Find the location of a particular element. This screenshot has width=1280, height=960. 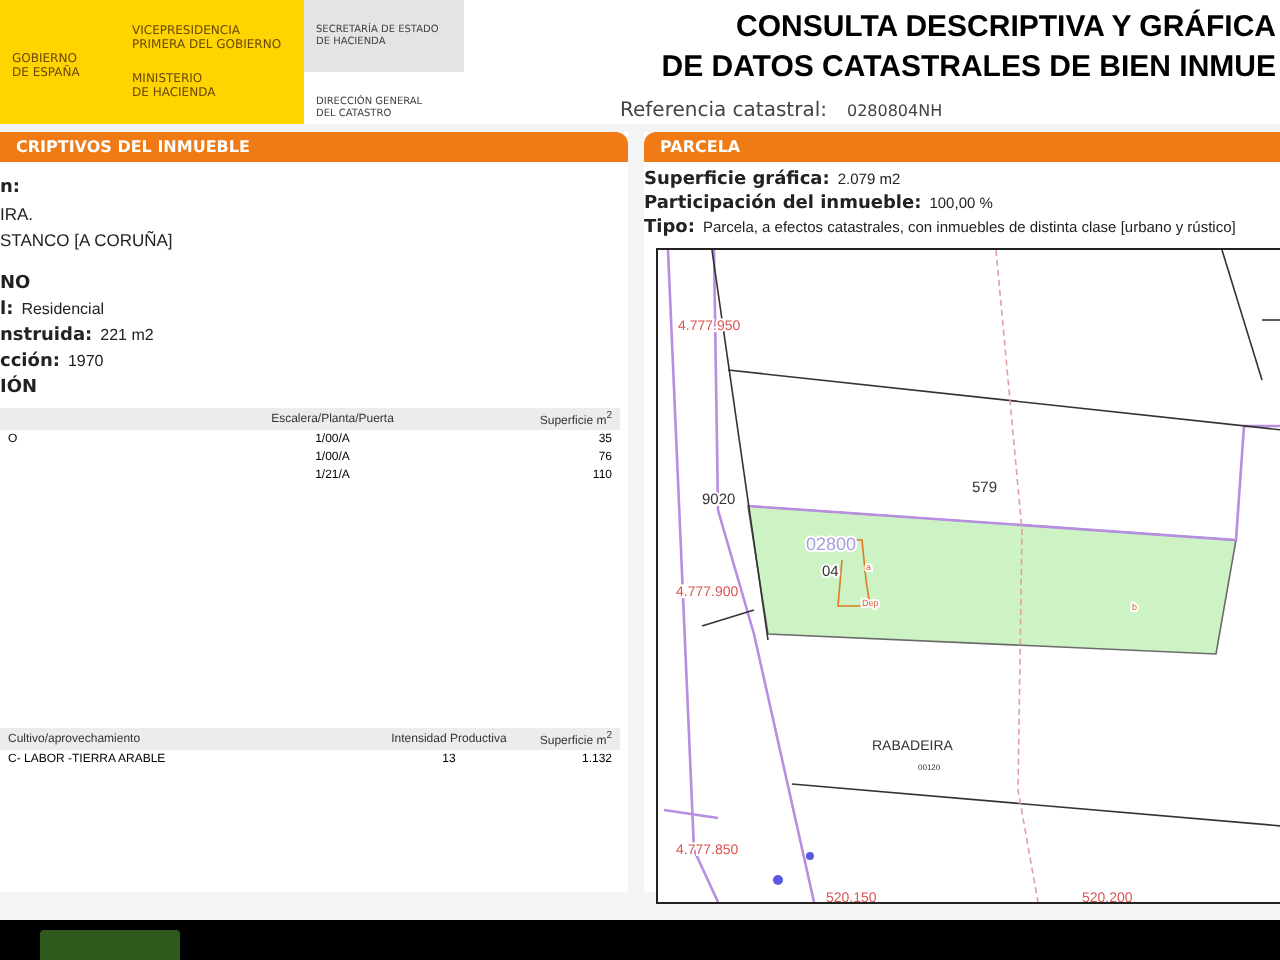

field-label: IÓN is located at coordinates (19, 388).